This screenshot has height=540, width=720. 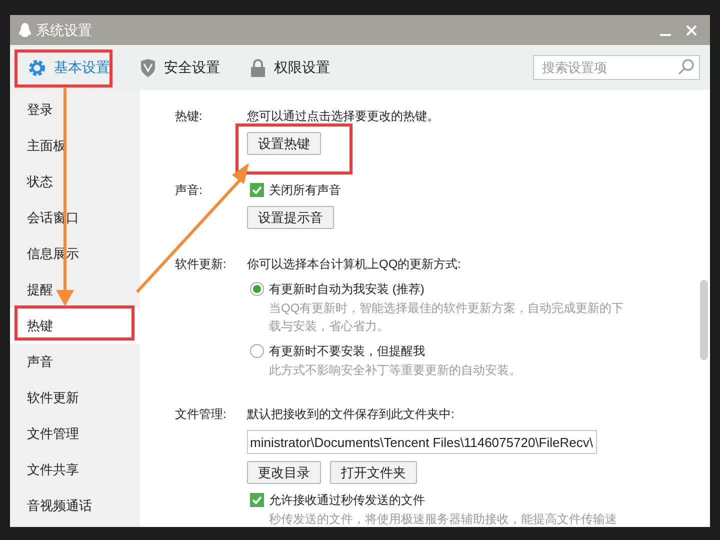 I want to click on sidebar-item: 提醒, so click(x=75, y=290).